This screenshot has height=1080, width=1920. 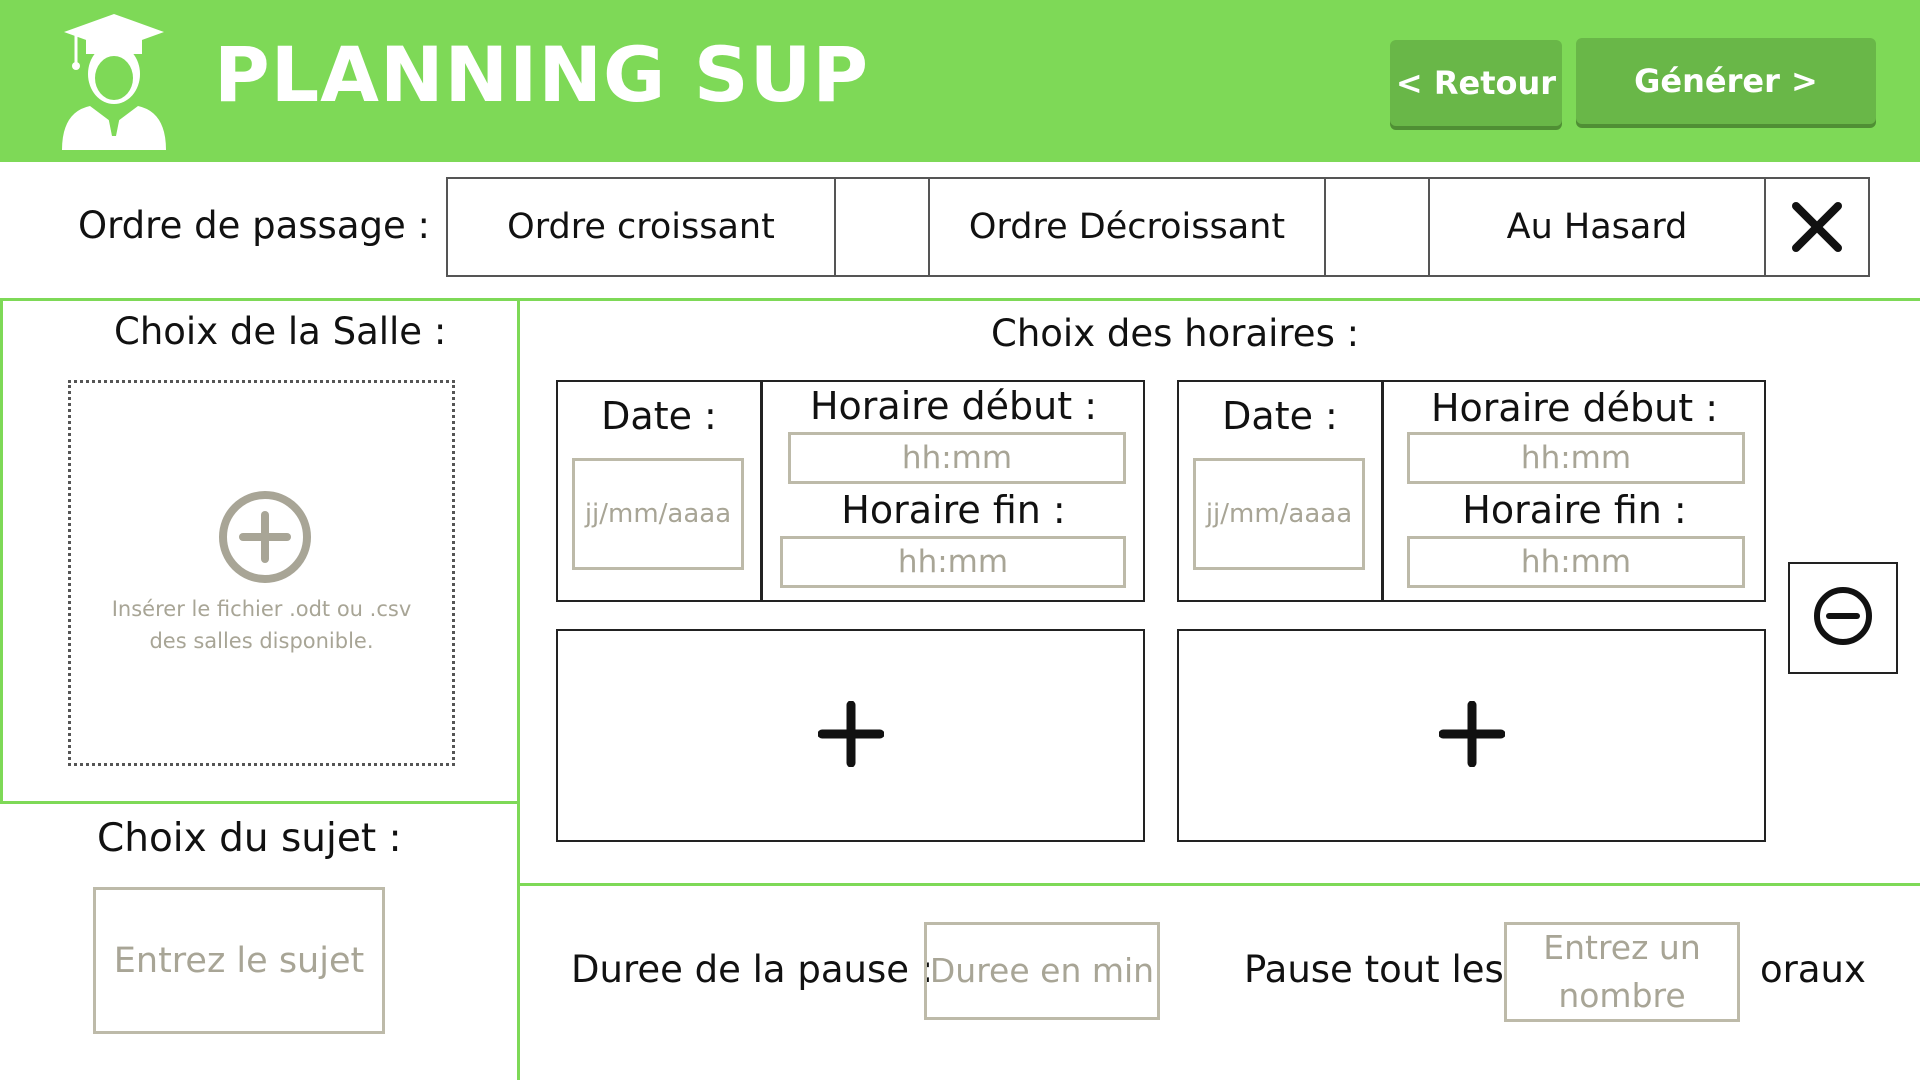 What do you see at coordinates (1817, 227) in the screenshot?
I see `close-icon` at bounding box center [1817, 227].